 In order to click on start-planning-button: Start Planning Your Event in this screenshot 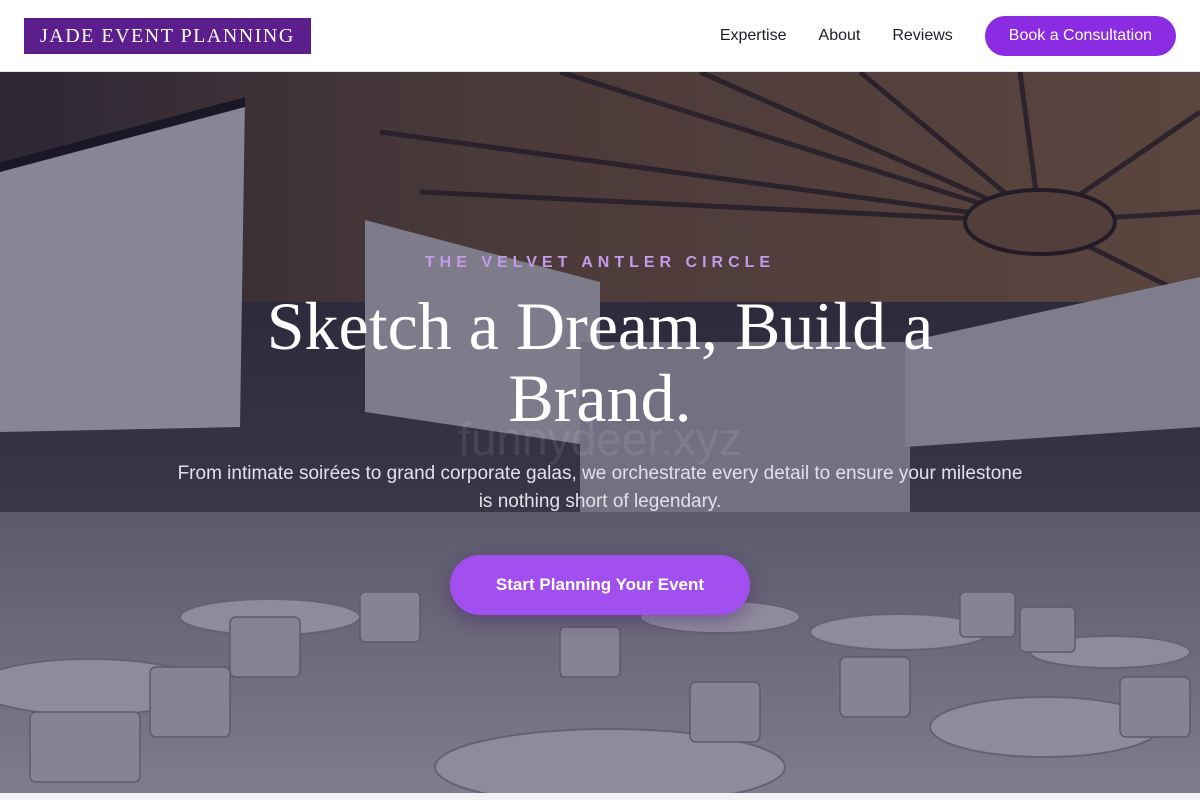, I will do `click(600, 585)`.